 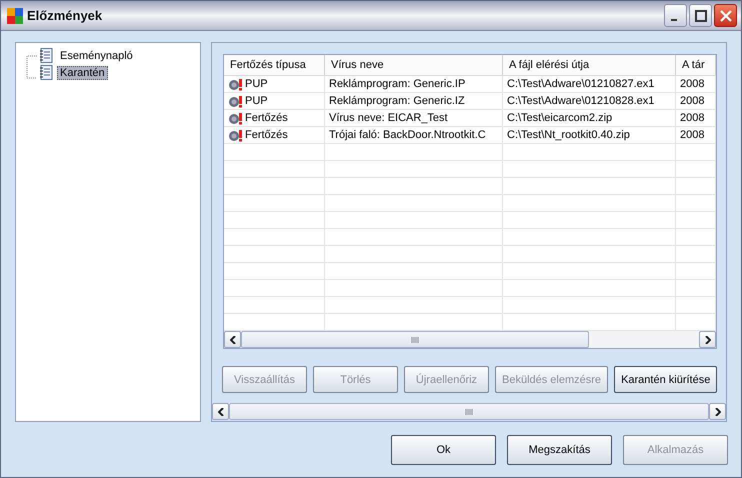 What do you see at coordinates (82, 73) in the screenshot?
I see `tree-item: Karantén` at bounding box center [82, 73].